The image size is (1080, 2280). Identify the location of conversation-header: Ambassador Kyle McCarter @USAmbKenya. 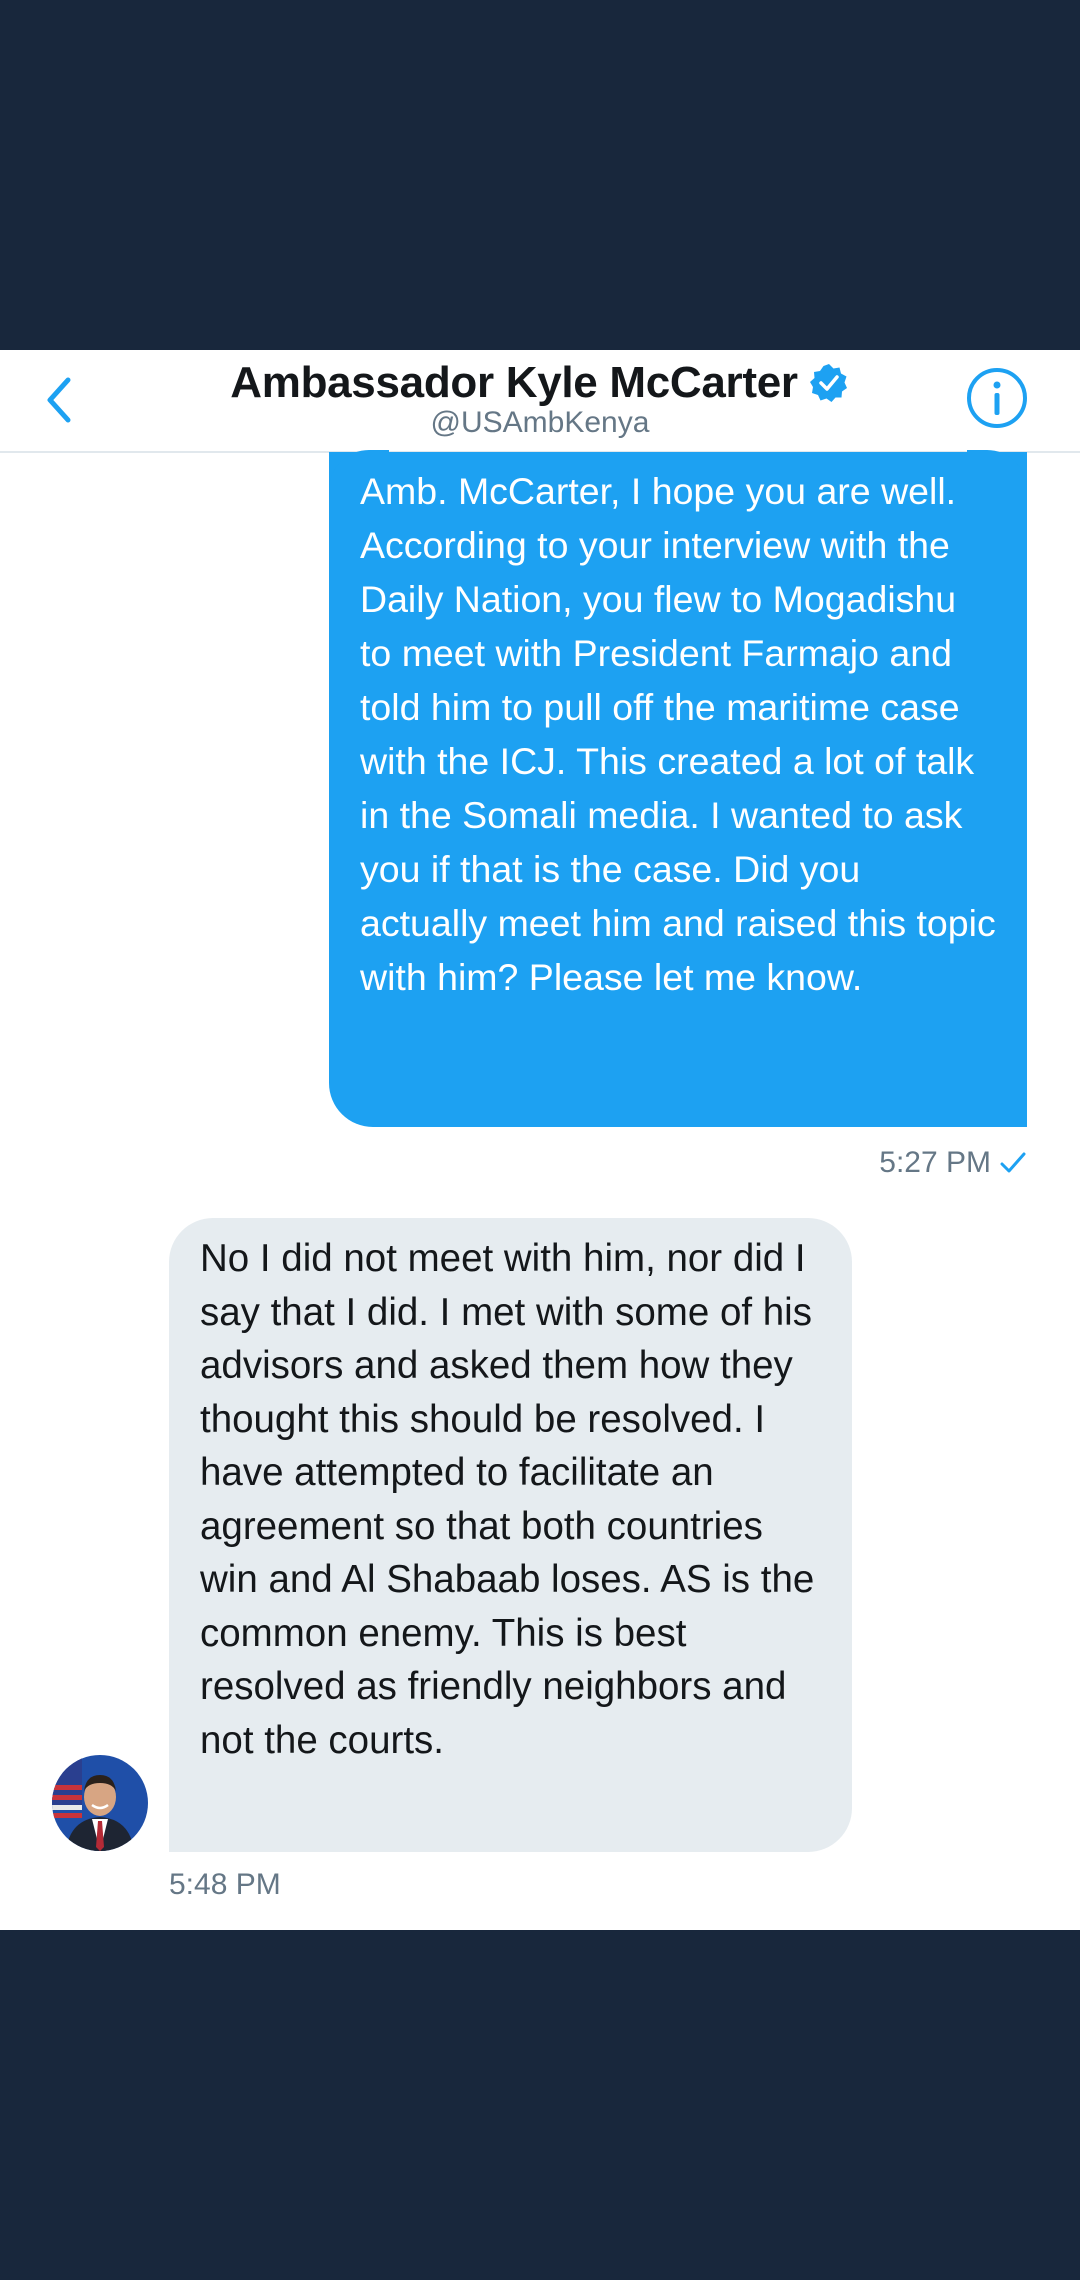
(540, 401).